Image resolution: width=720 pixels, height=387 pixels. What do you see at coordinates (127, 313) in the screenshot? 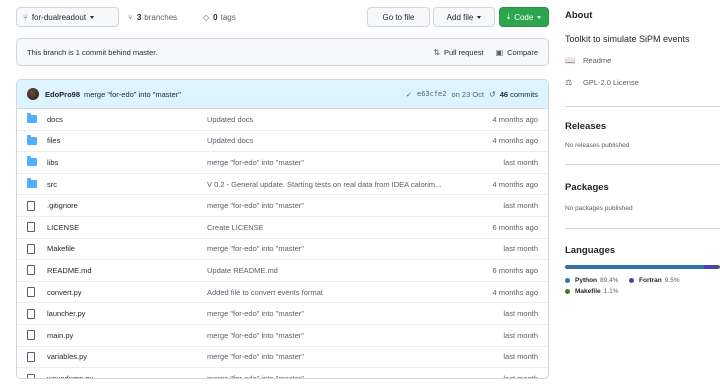
I see `file-name-link: launcher.py` at bounding box center [127, 313].